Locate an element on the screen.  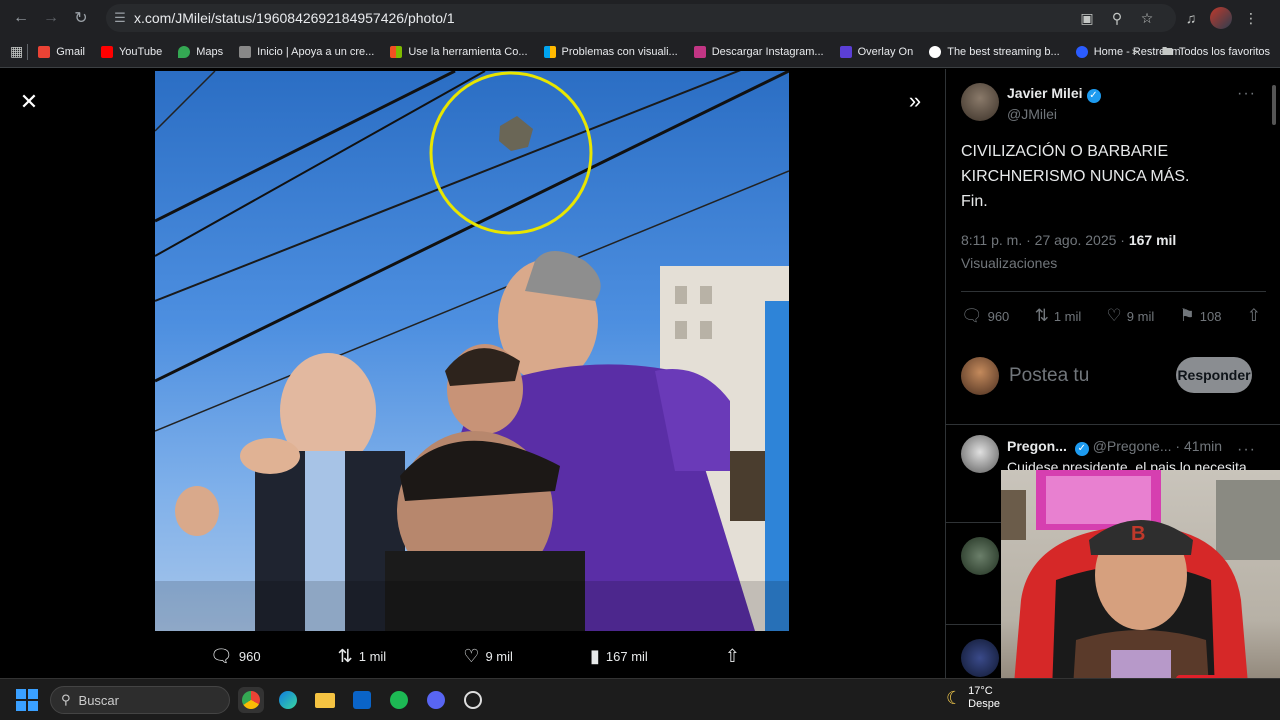
views-action: ▮ 167 mil is located at coordinates (619, 656).